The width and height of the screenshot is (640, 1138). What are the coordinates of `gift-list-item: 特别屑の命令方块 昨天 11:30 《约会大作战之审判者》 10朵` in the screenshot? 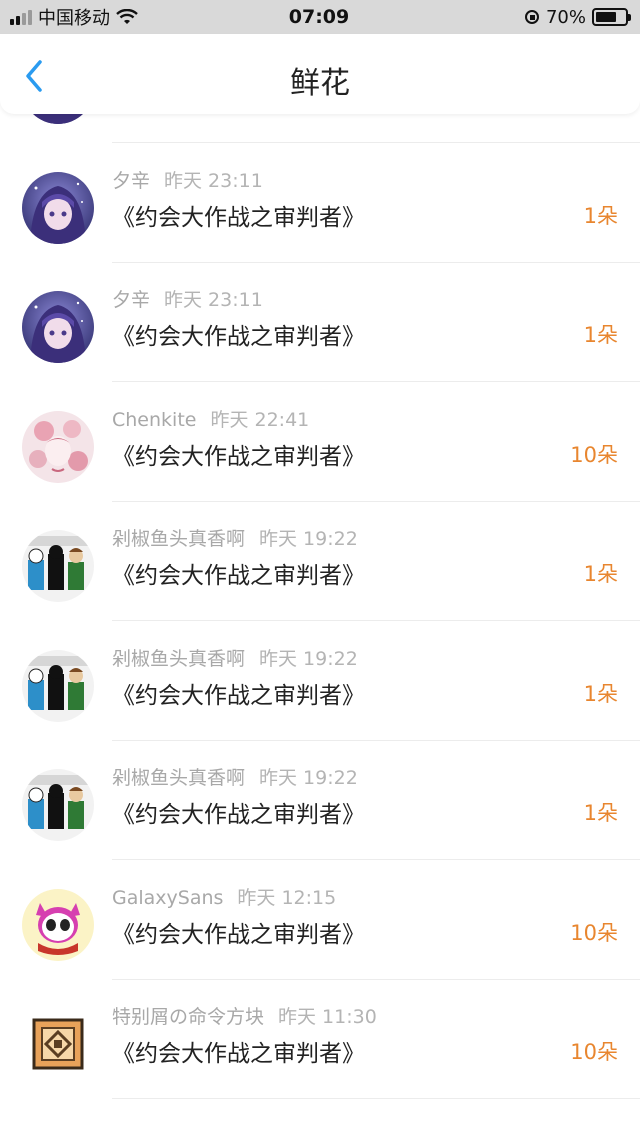 It's located at (320, 1039).